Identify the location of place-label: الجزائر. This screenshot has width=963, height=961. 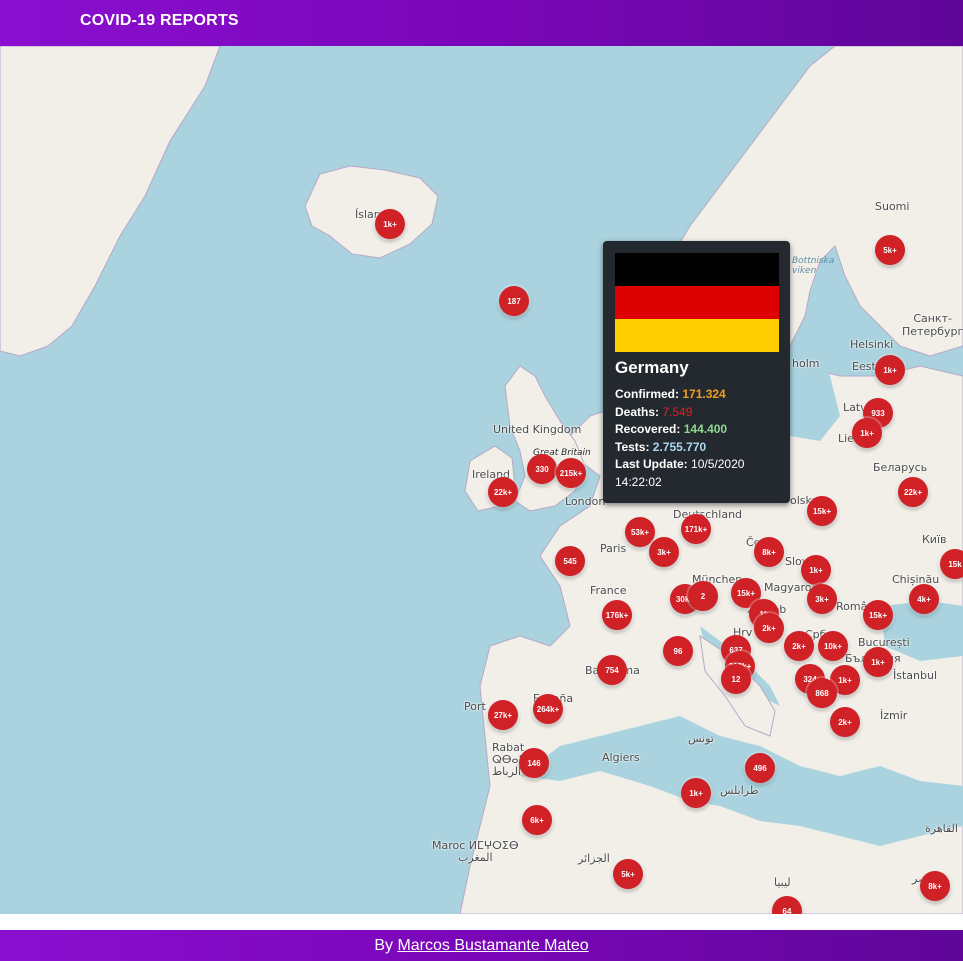
(594, 858).